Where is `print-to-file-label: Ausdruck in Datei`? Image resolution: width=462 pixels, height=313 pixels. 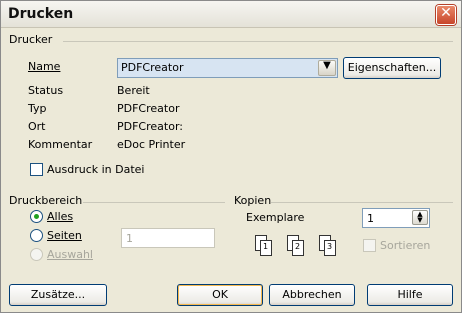 print-to-file-label: Ausdruck in Datei is located at coordinates (96, 169).